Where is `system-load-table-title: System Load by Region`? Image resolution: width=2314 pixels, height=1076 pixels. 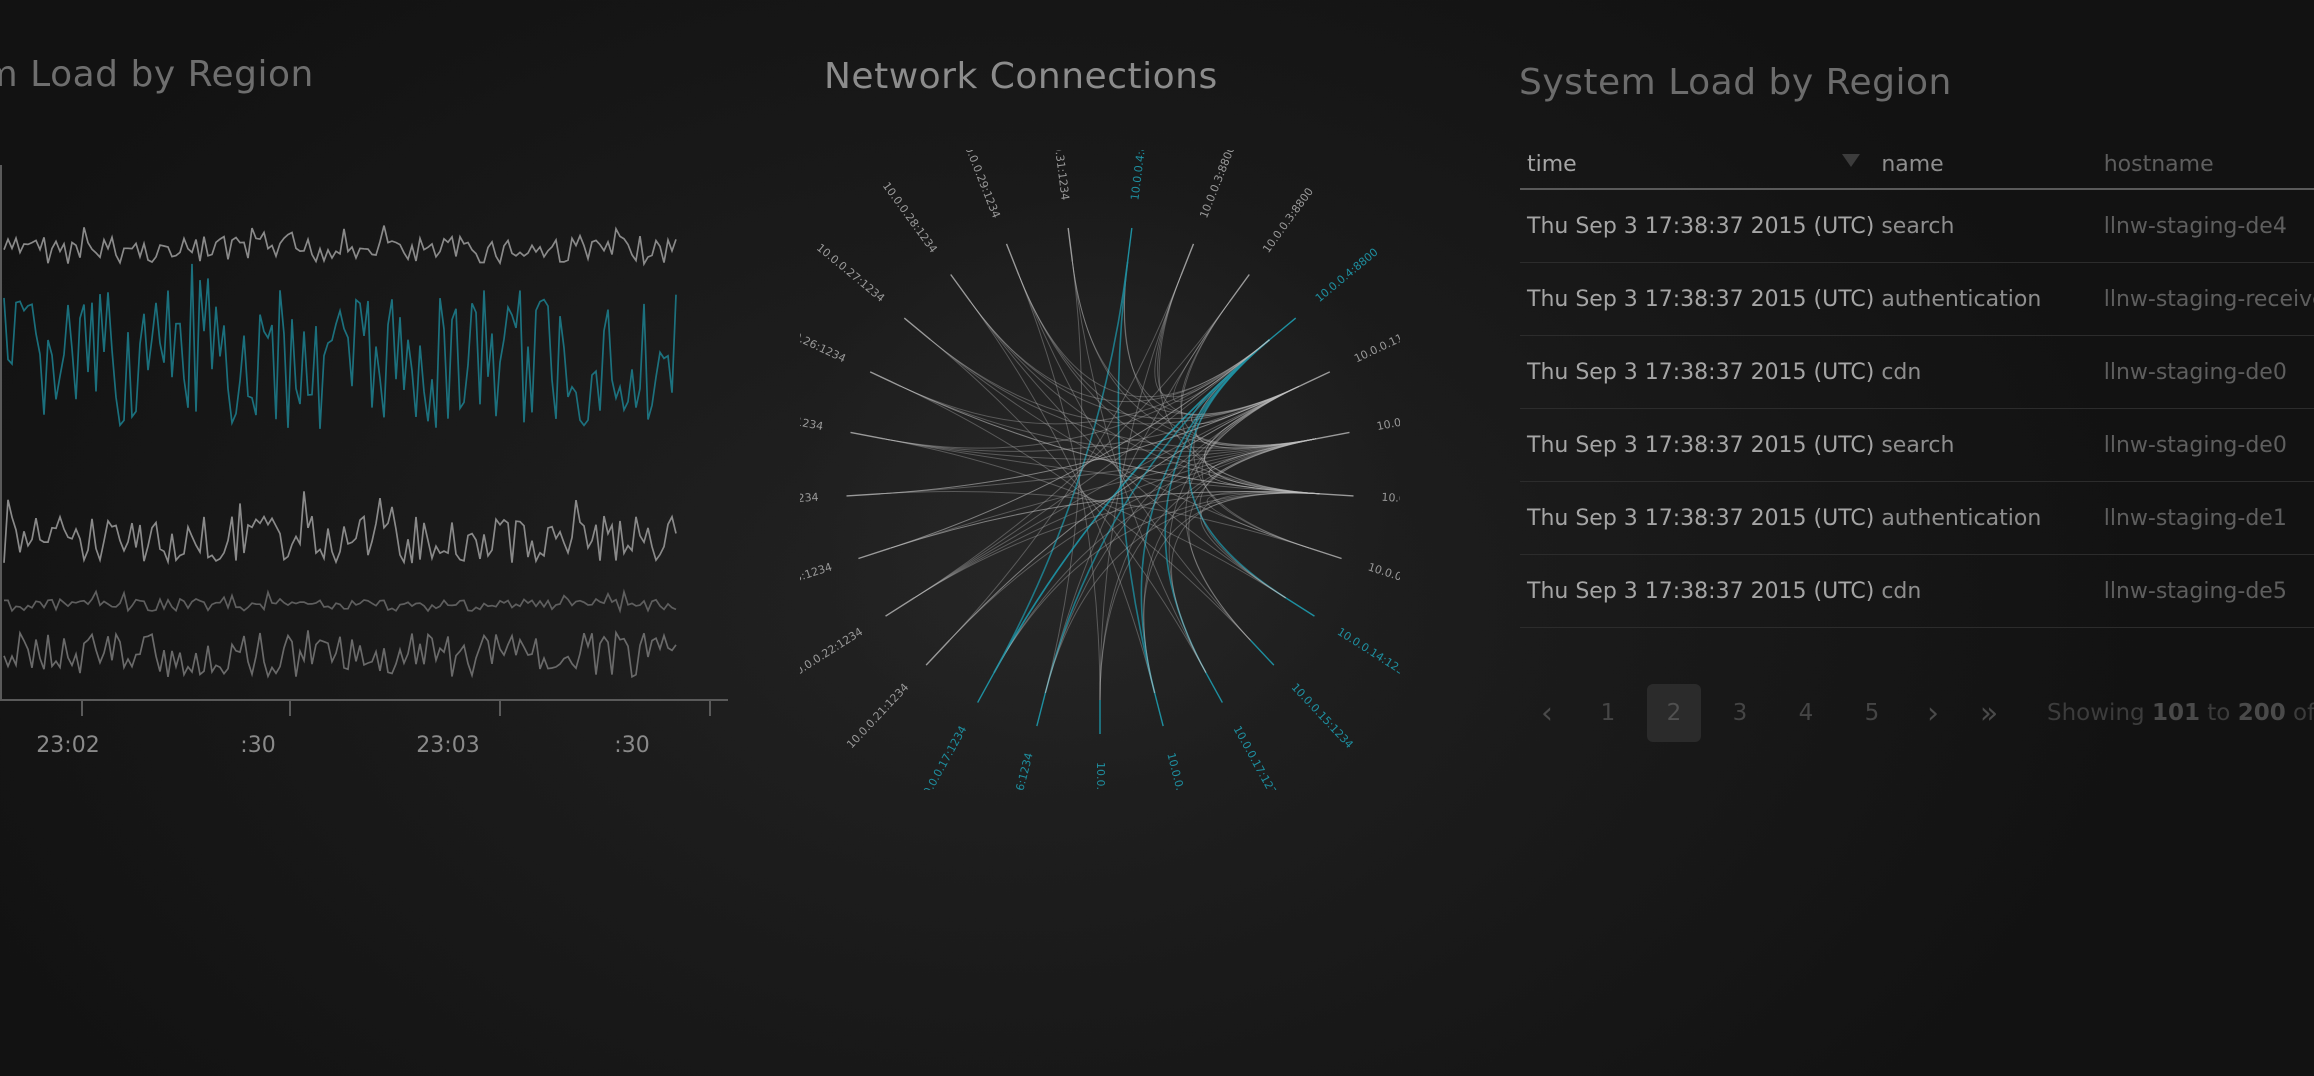
system-load-table-title: System Load by Region is located at coordinates (1735, 82).